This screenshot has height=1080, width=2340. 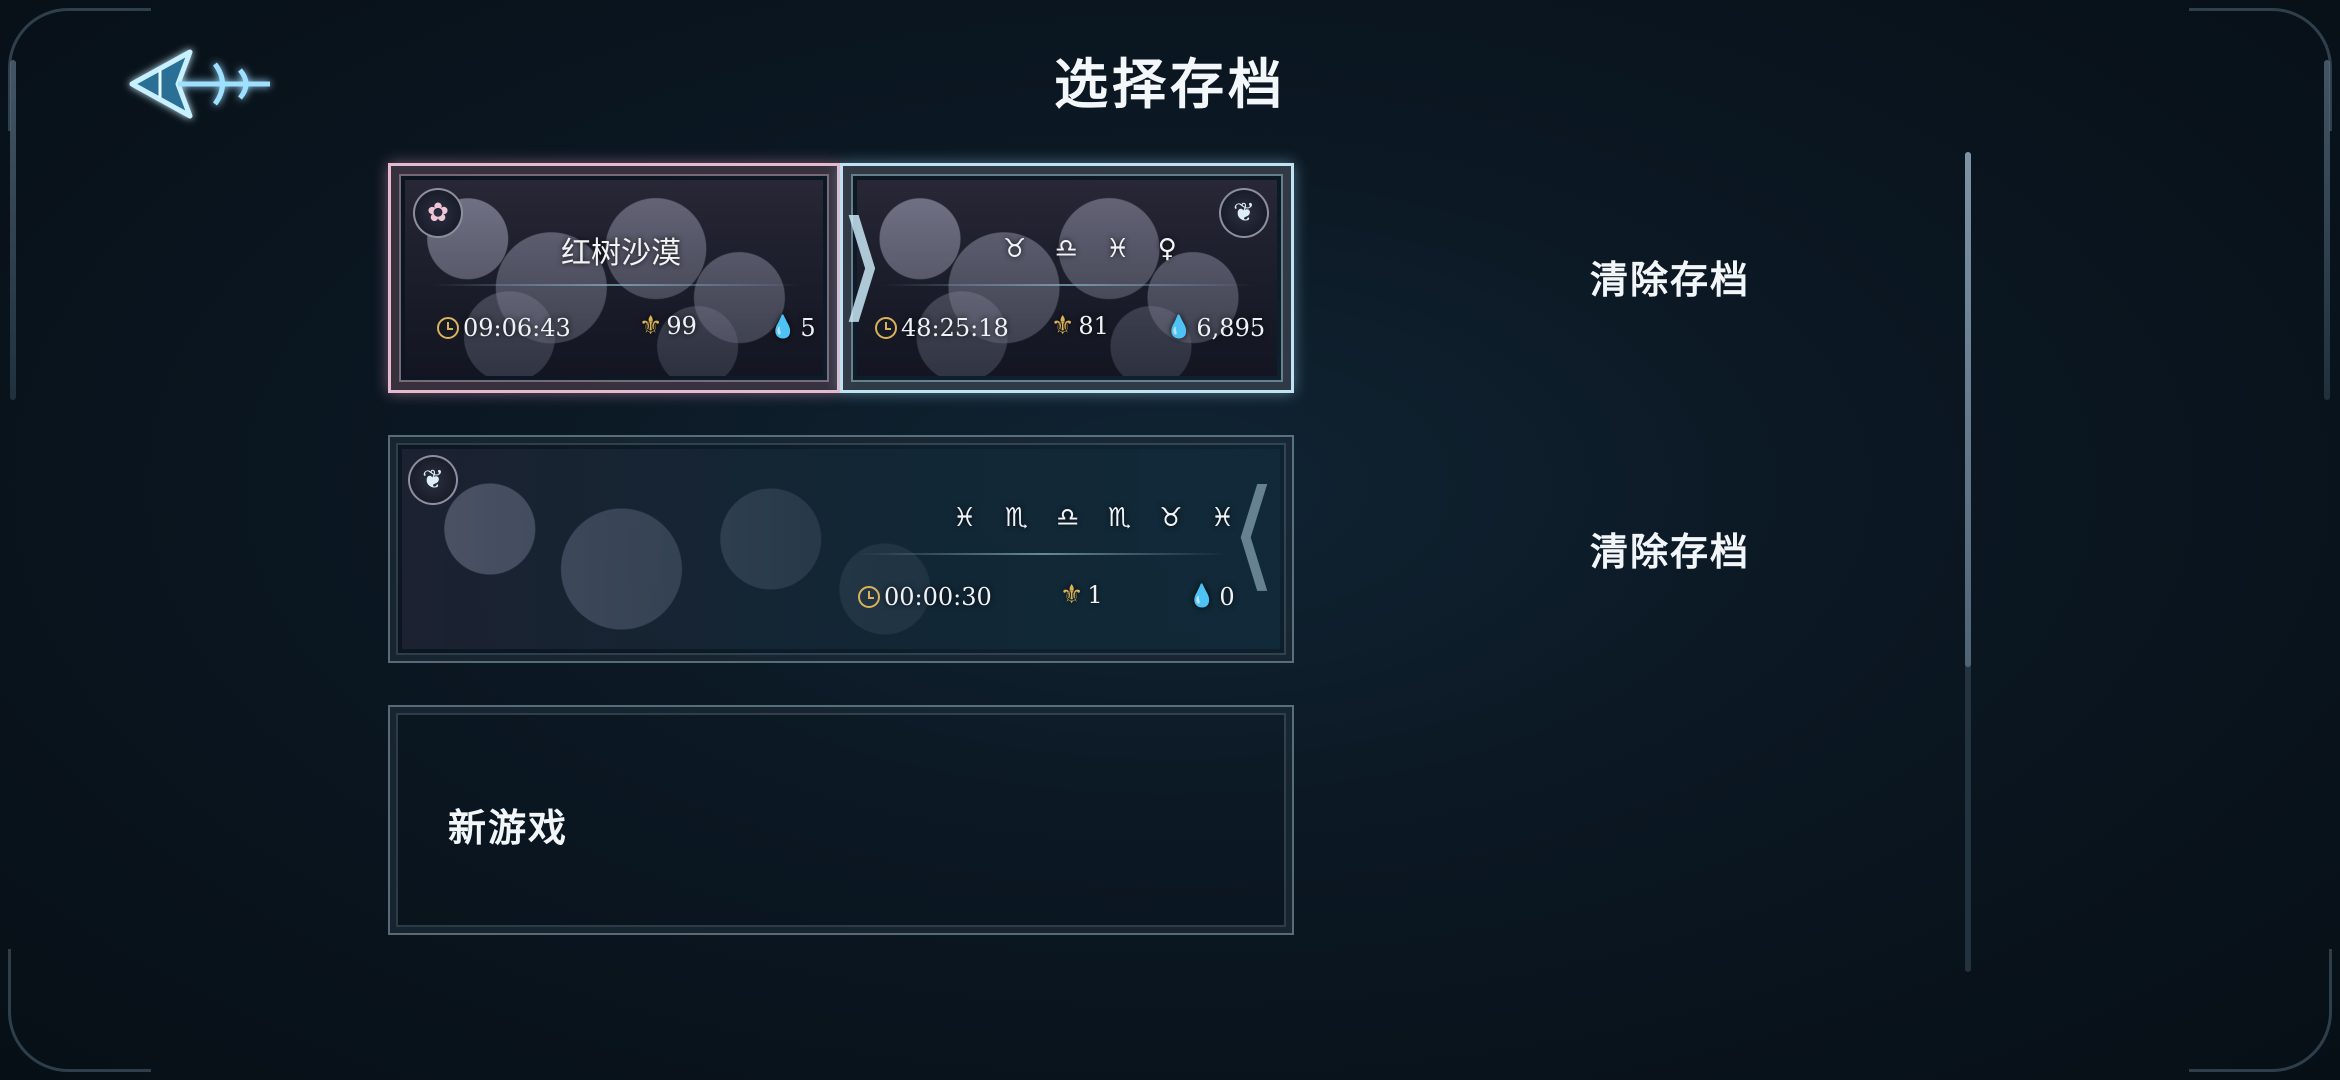 What do you see at coordinates (1093, 326) in the screenshot?
I see `level-value: 81` at bounding box center [1093, 326].